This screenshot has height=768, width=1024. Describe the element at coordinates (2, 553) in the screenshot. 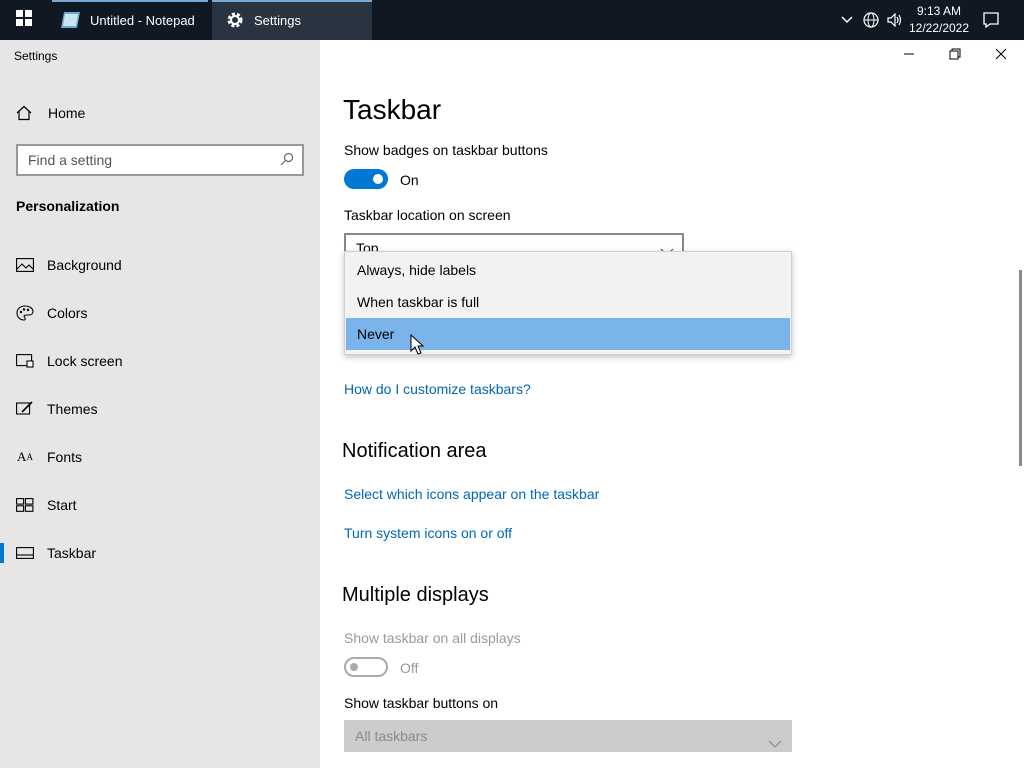

I see `selection-indicator` at that location.